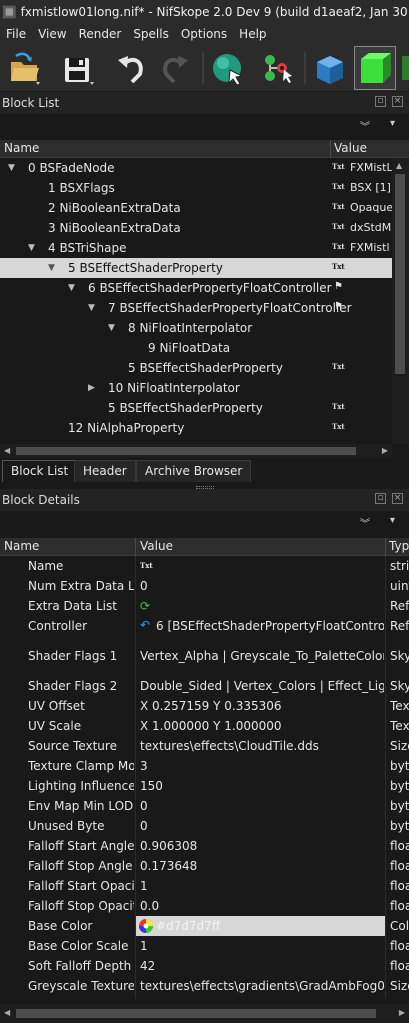 The width and height of the screenshot is (409, 1023). What do you see at coordinates (278, 68) in the screenshot?
I see `tree-icon` at bounding box center [278, 68].